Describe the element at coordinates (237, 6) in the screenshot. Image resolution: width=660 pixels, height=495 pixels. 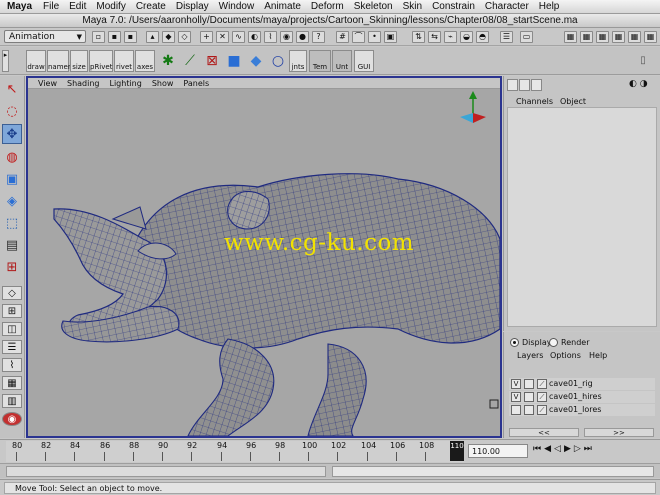
I see `menu-window: Window` at that location.